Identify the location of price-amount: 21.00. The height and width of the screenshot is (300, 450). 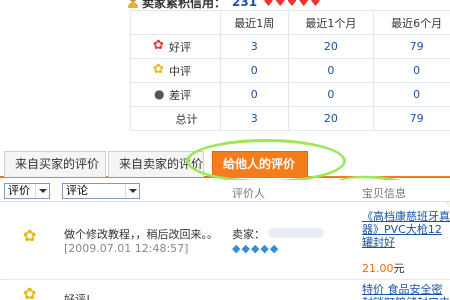
(378, 268).